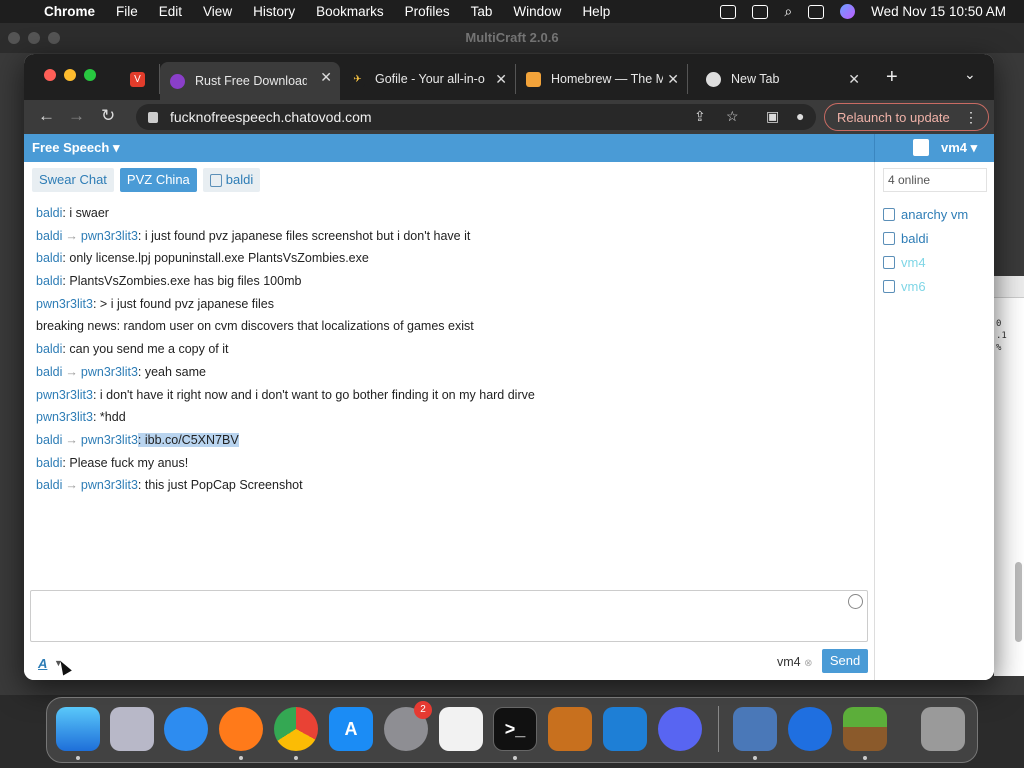 The image size is (1024, 768). Describe the element at coordinates (816, 11) in the screenshot. I see `control-center-icon` at that location.